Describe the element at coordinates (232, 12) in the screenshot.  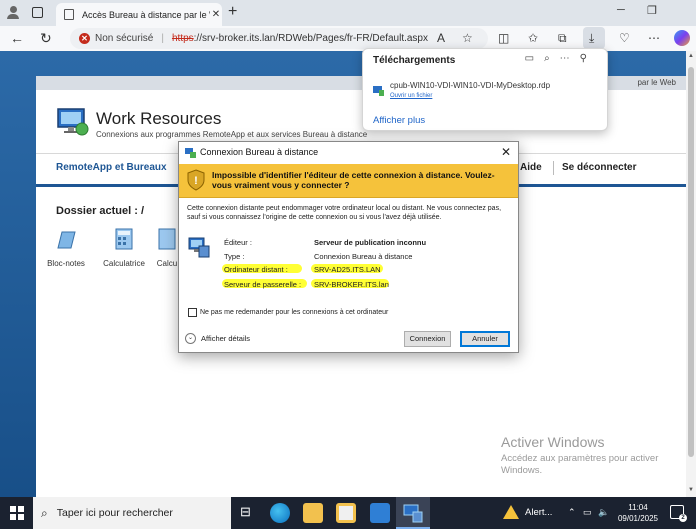
I see `new-tab-button: +` at that location.